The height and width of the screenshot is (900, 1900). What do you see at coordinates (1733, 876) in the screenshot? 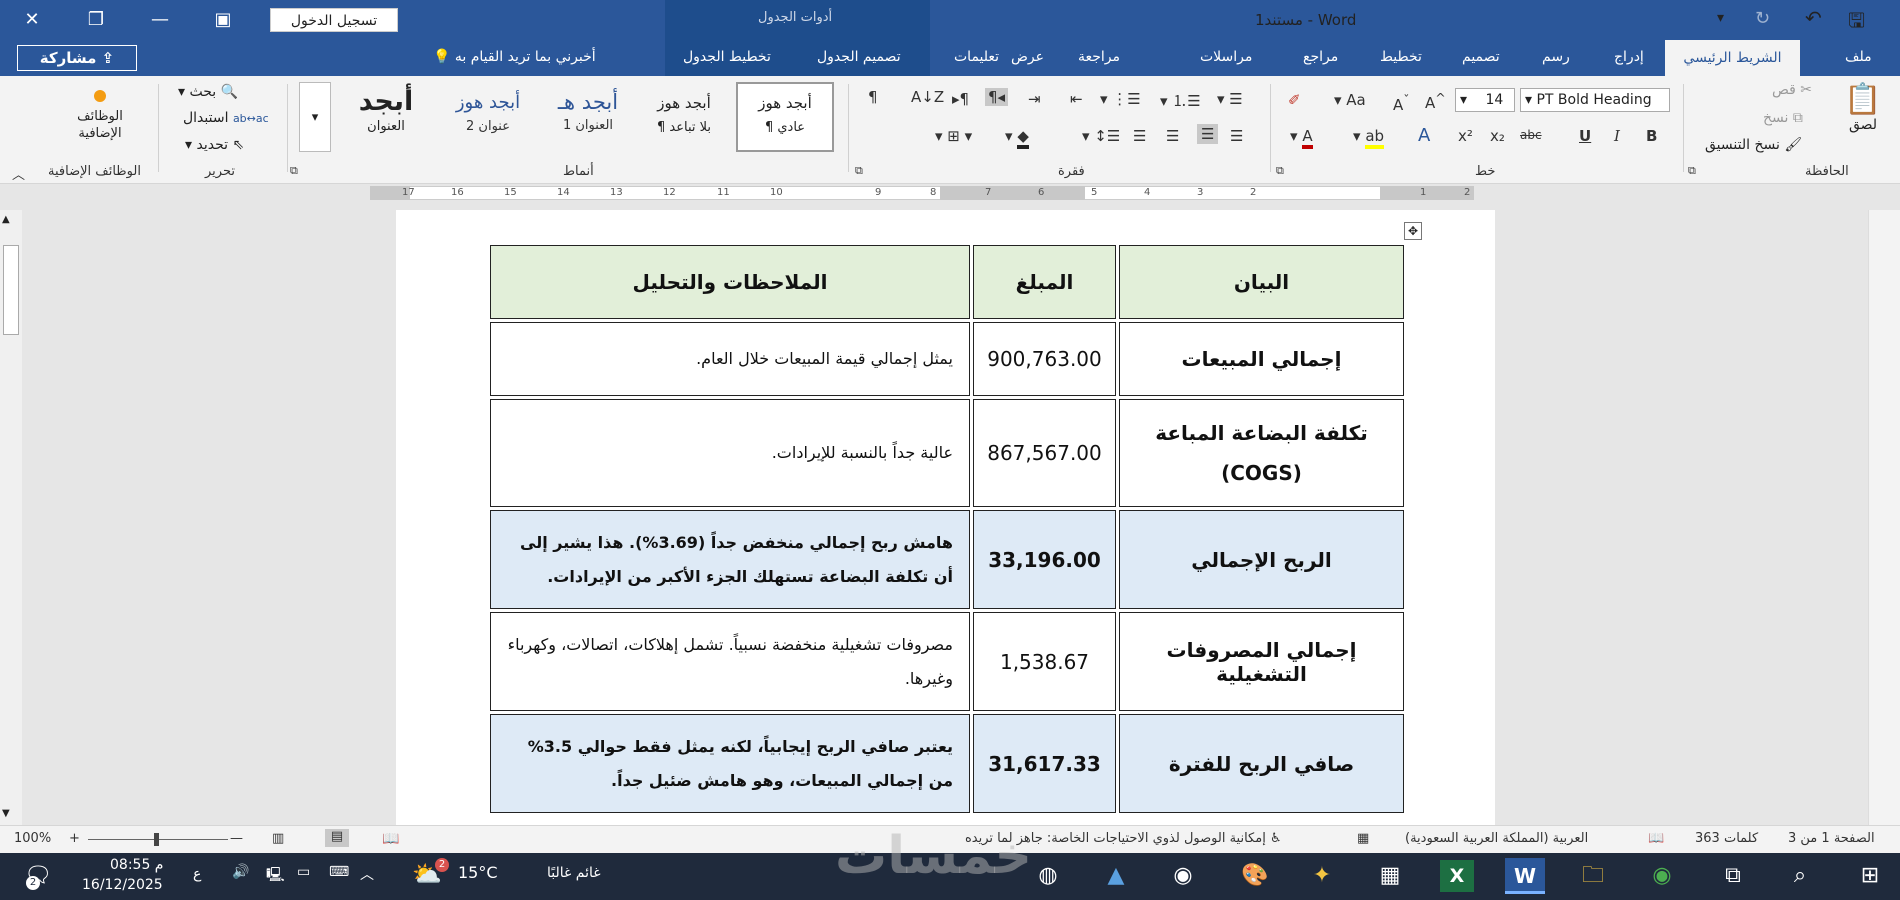
I see `task-view-icon: ⧉` at bounding box center [1733, 876].